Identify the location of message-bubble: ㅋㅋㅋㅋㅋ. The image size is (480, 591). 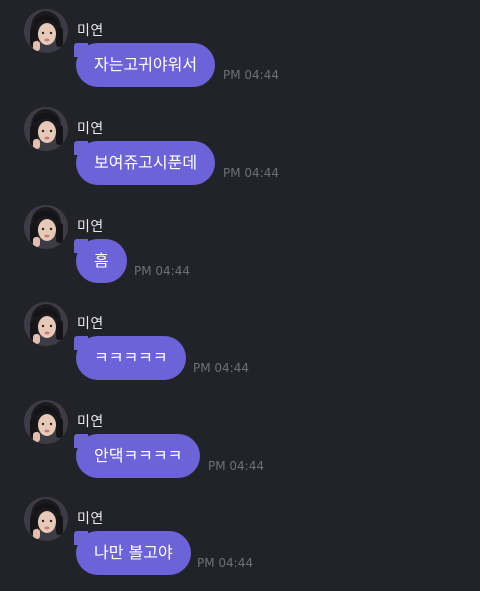
(130, 358).